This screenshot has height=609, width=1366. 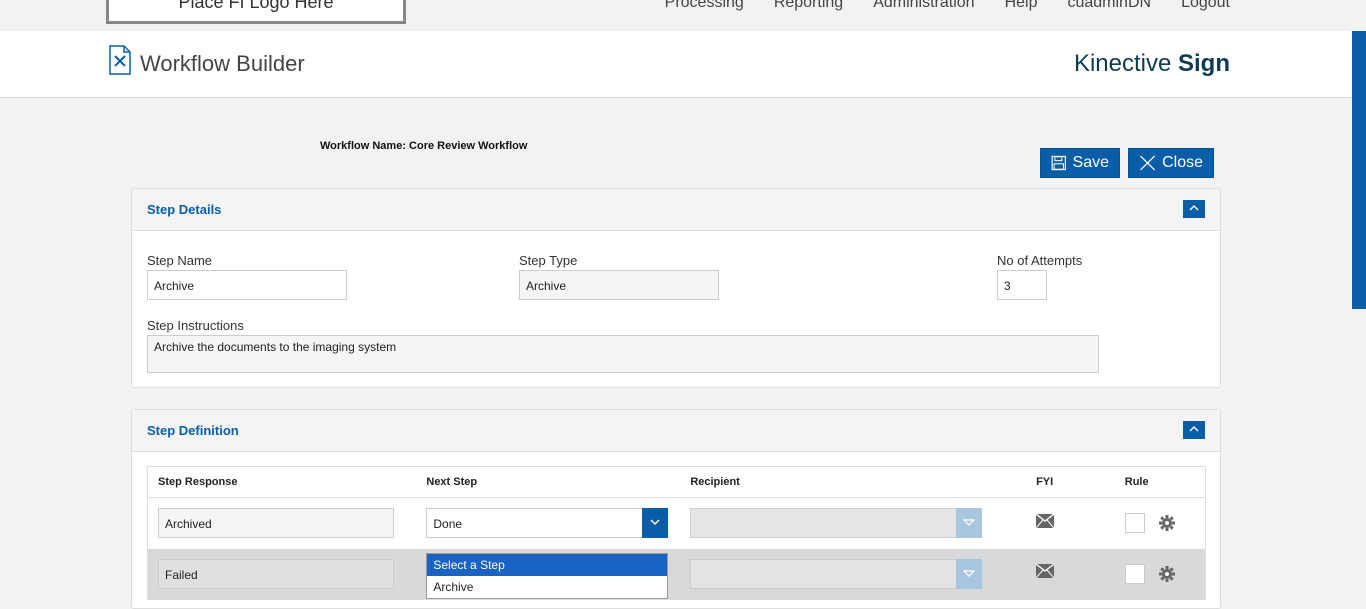 I want to click on workflow-builder-icon, so click(x=120, y=60).